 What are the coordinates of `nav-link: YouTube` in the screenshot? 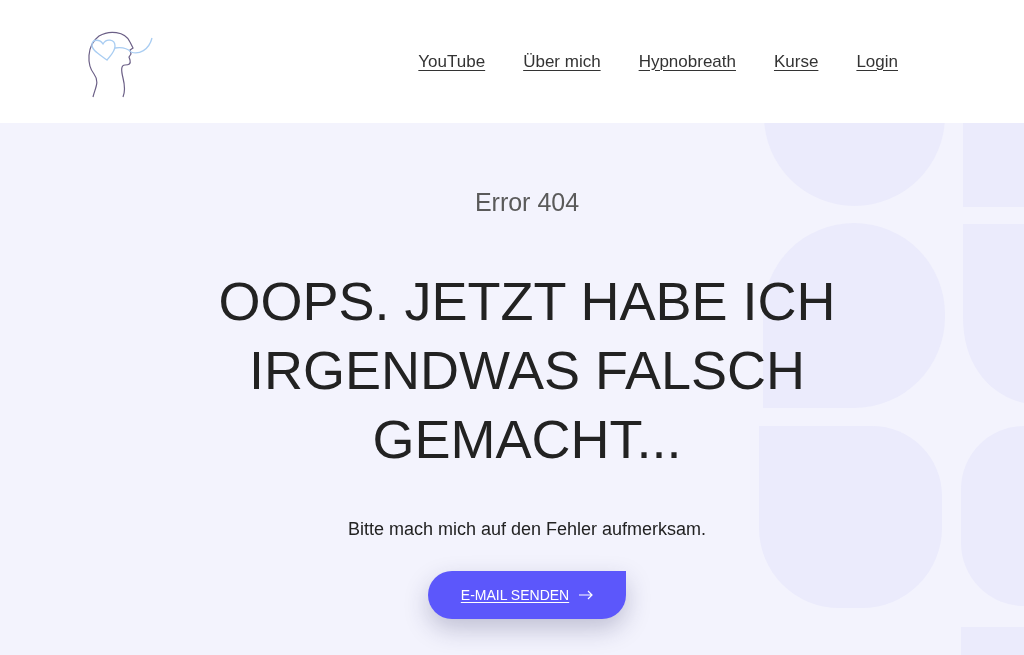 It's located at (452, 61).